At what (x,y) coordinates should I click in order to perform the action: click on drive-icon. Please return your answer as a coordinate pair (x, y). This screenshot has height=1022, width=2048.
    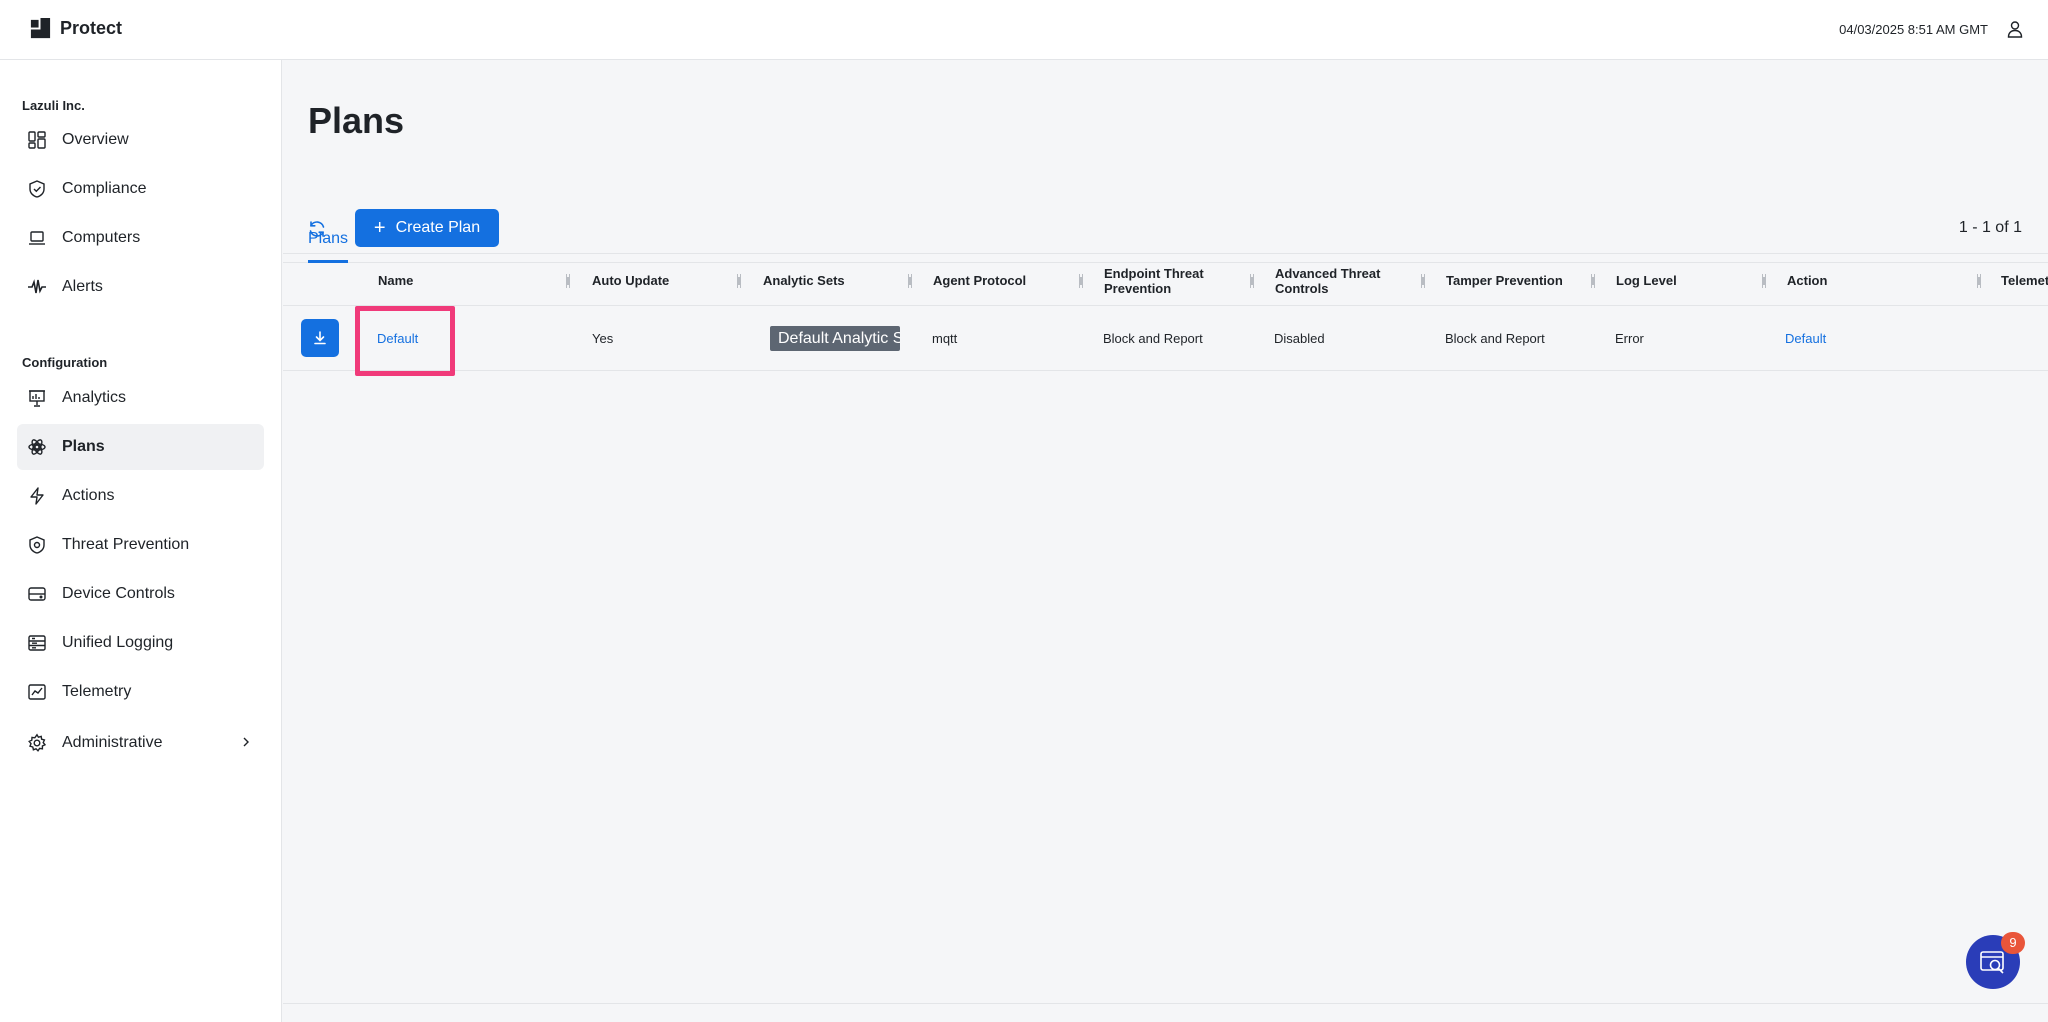
    Looking at the image, I should click on (37, 594).